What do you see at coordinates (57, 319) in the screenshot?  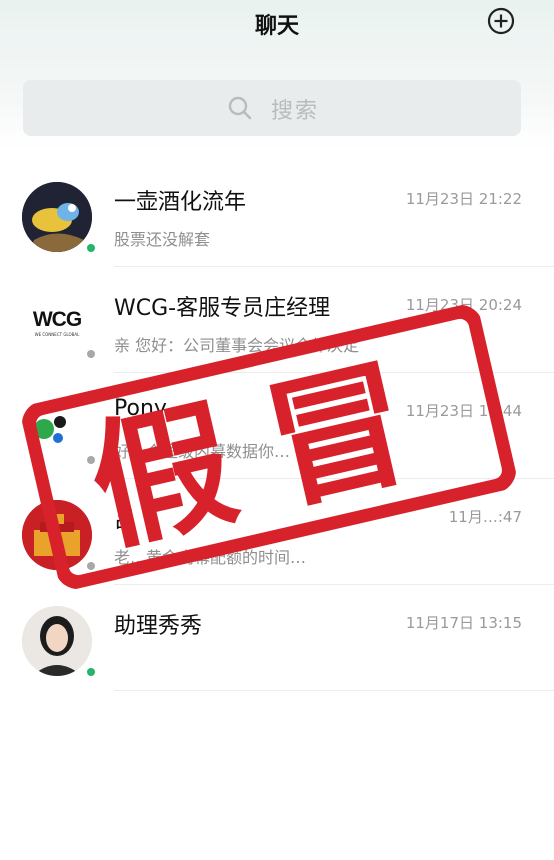 I see `avatar-logo-text: WCG` at bounding box center [57, 319].